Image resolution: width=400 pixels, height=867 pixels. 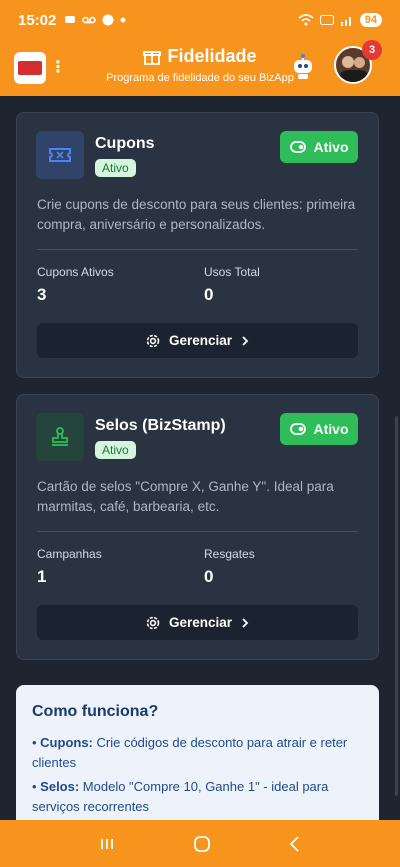 I want to click on dot-icon, so click(x=123, y=20).